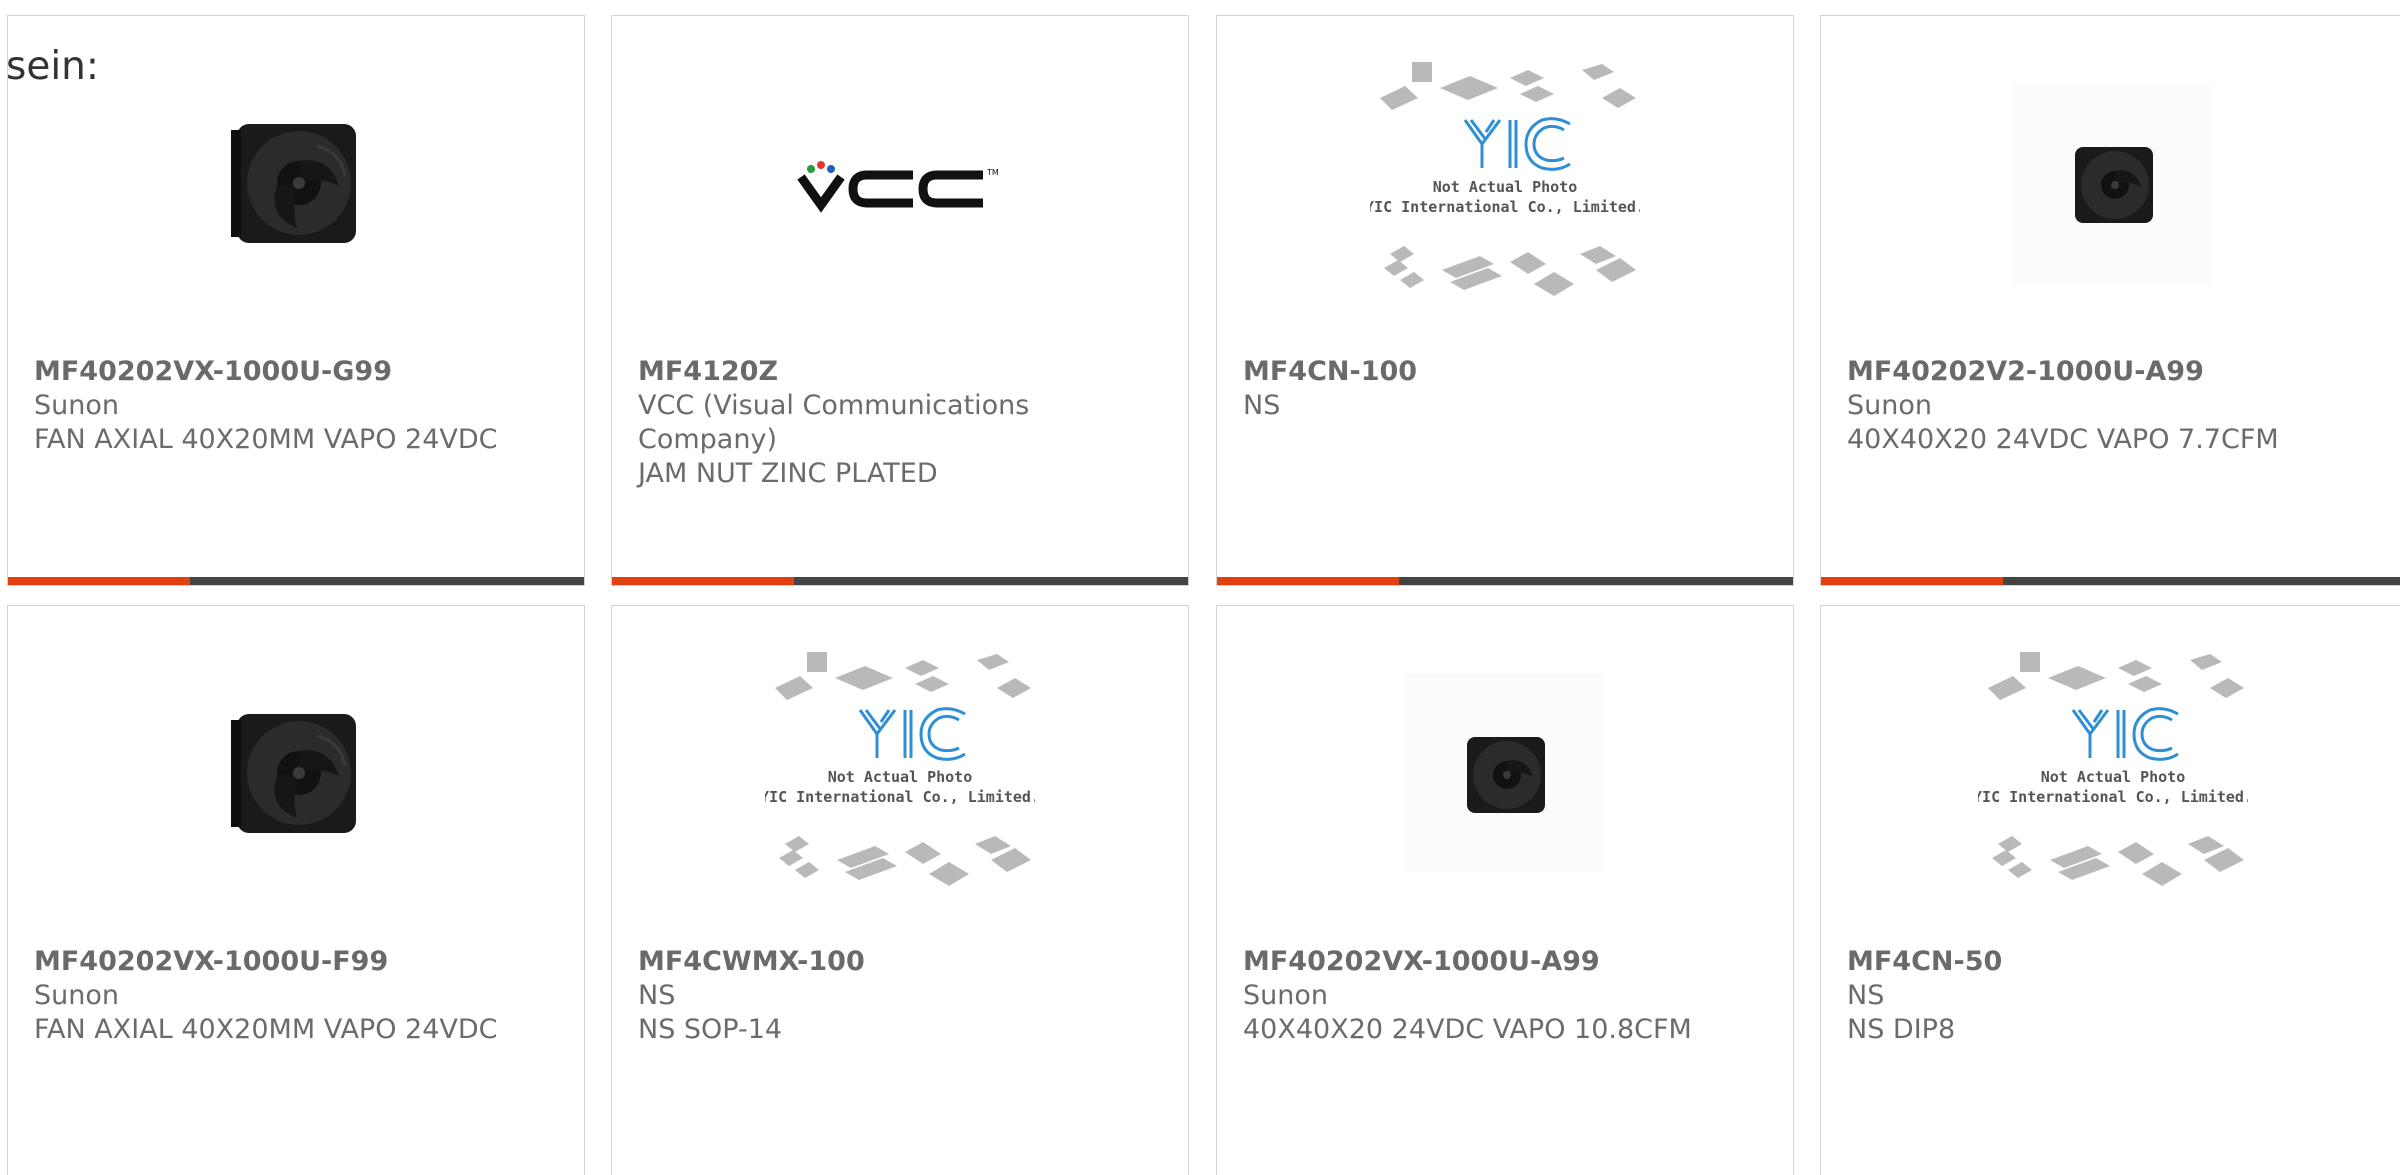 This screenshot has height=1175, width=2400. What do you see at coordinates (2063, 439) in the screenshot?
I see `description: 40X40X20 24VDC VAPO 7.7CFM` at bounding box center [2063, 439].